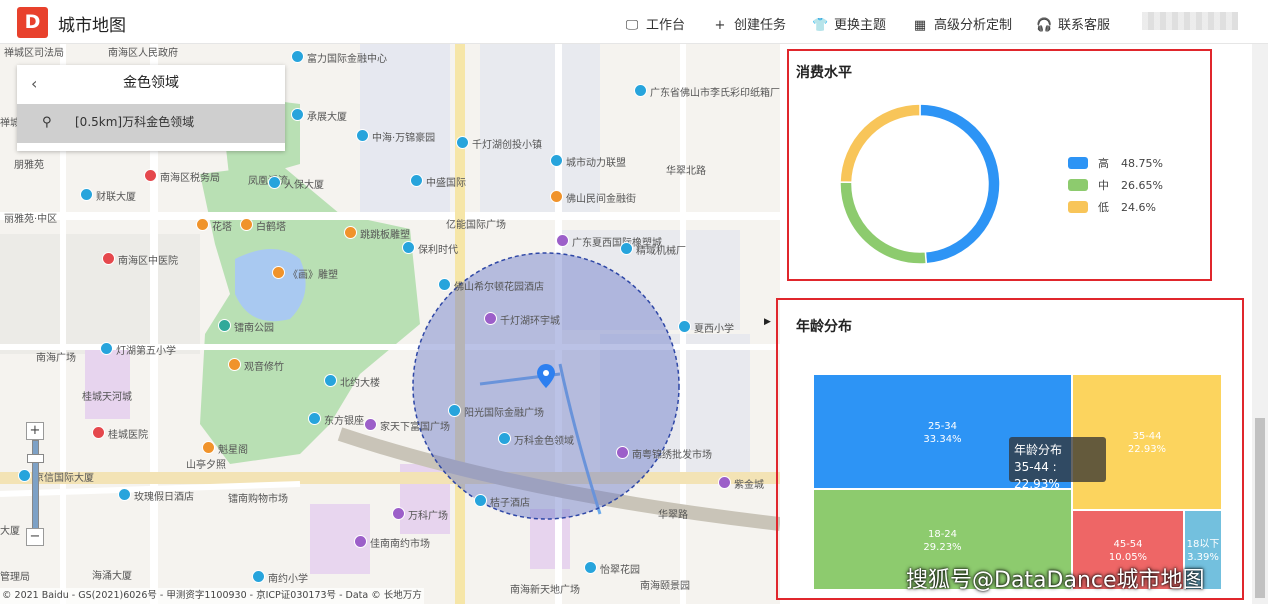 The width and height of the screenshot is (1268, 604). I want to click on map-poi-label: 人保大厦, so click(304, 183).